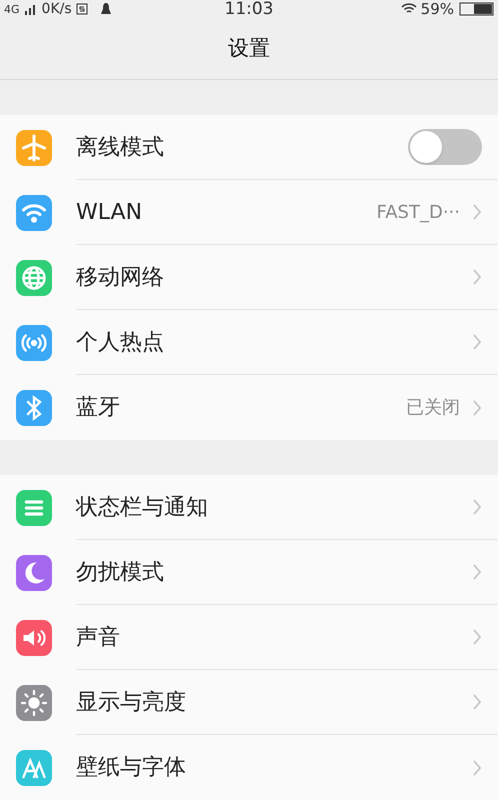 The image size is (498, 800). Describe the element at coordinates (274, 572) in the screenshot. I see `setting-label: 勿扰模式` at that location.